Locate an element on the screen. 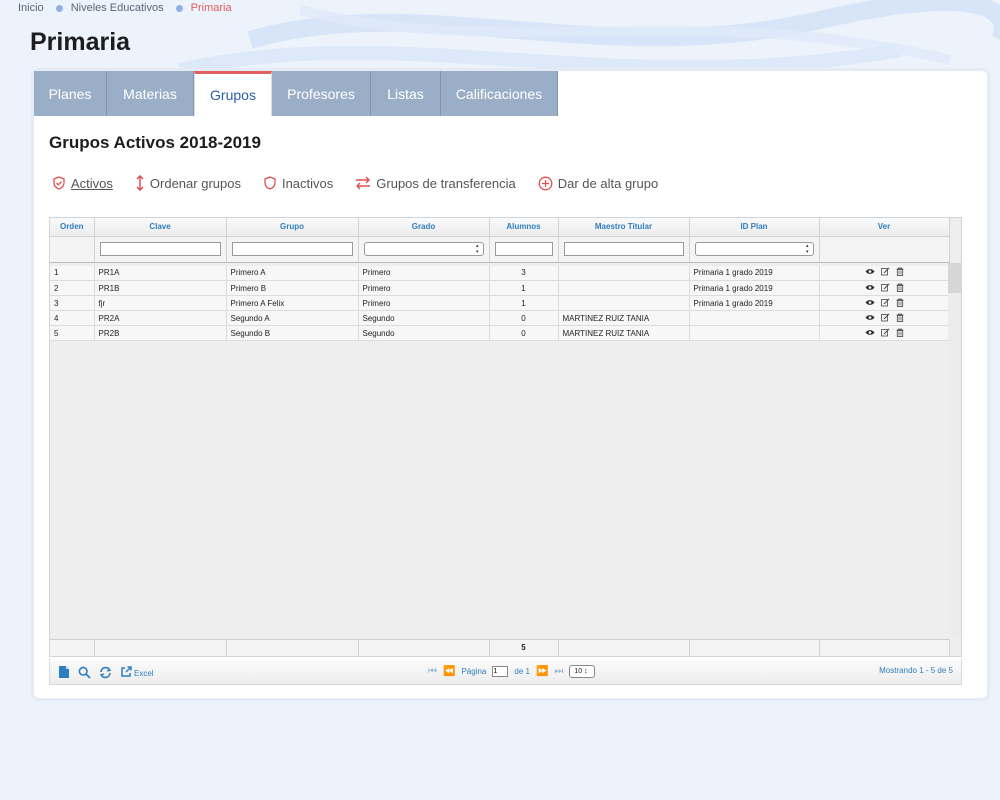  column-header-orden: Orden is located at coordinates (72, 227).